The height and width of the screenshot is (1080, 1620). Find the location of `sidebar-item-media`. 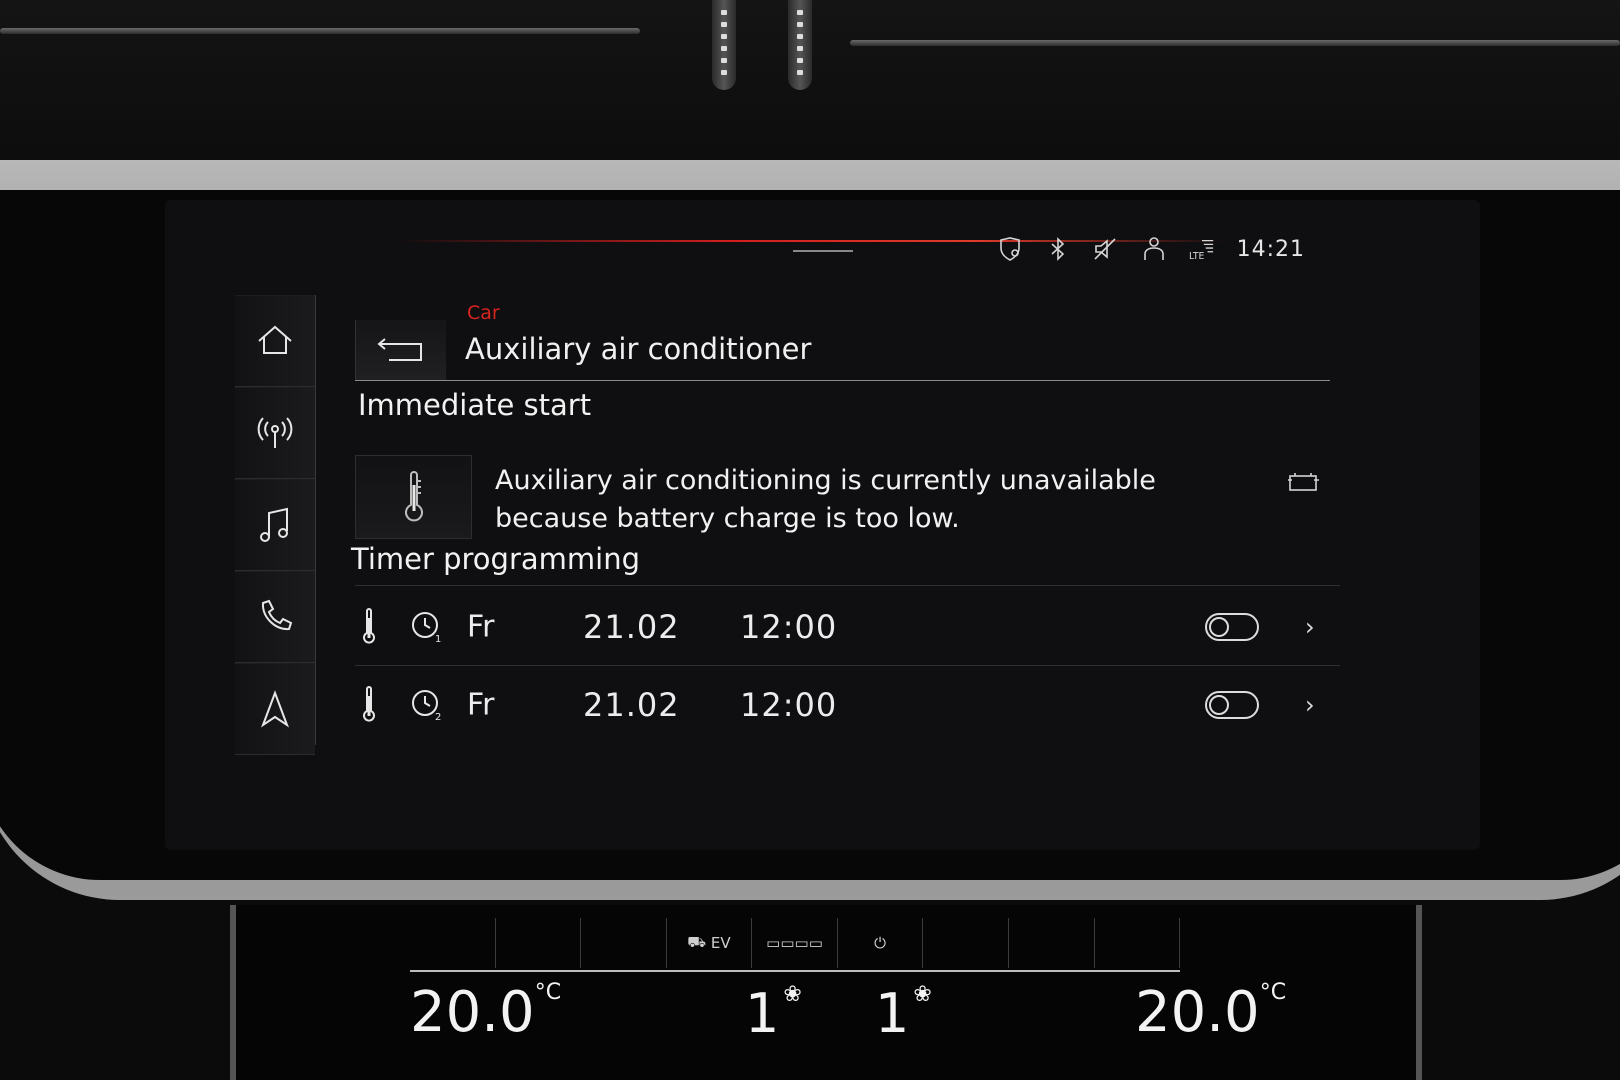

sidebar-item-media is located at coordinates (275, 525).